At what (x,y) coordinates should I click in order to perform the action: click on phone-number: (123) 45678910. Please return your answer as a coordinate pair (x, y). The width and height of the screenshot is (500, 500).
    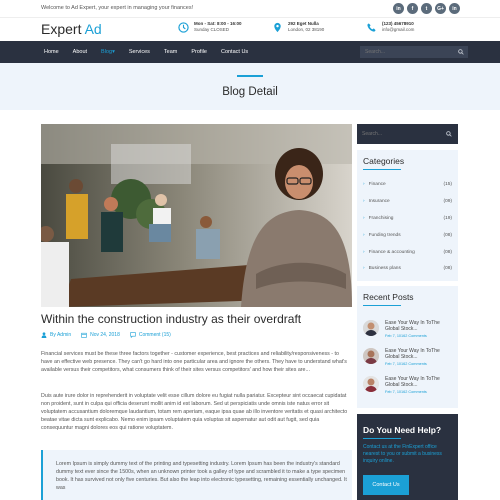
    Looking at the image, I should click on (398, 23).